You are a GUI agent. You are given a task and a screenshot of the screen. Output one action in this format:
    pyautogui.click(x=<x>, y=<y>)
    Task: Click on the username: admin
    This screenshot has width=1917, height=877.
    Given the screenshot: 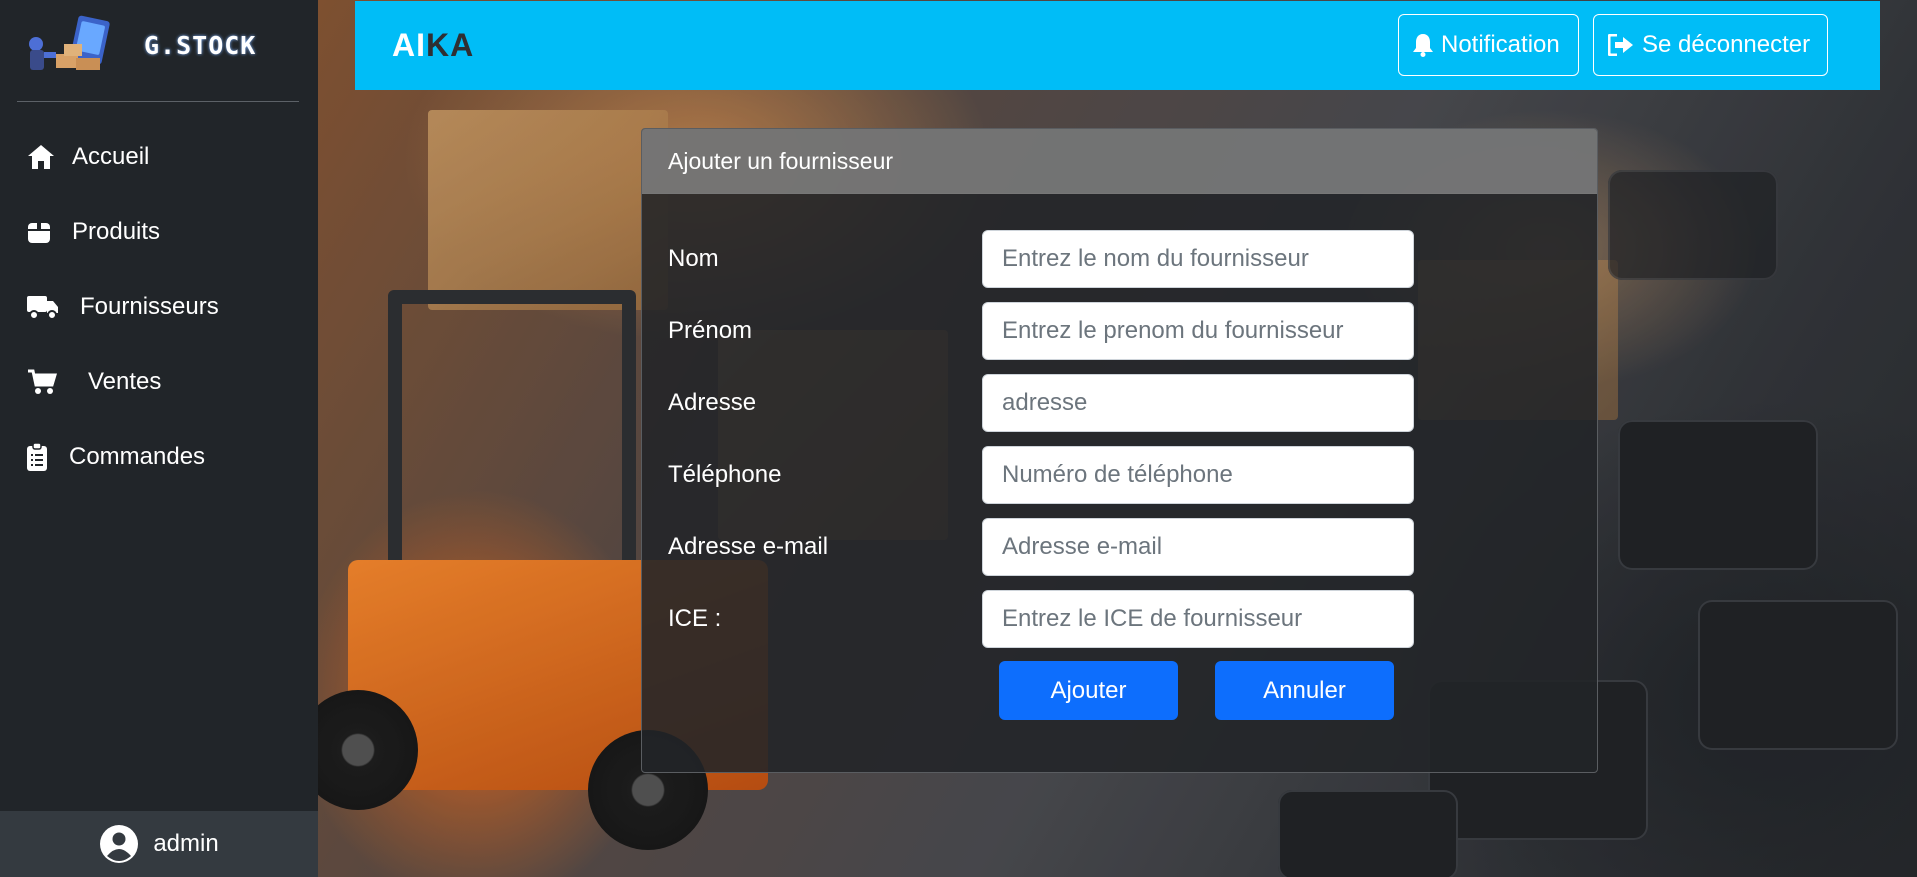 What is the action you would take?
    pyautogui.click(x=186, y=843)
    